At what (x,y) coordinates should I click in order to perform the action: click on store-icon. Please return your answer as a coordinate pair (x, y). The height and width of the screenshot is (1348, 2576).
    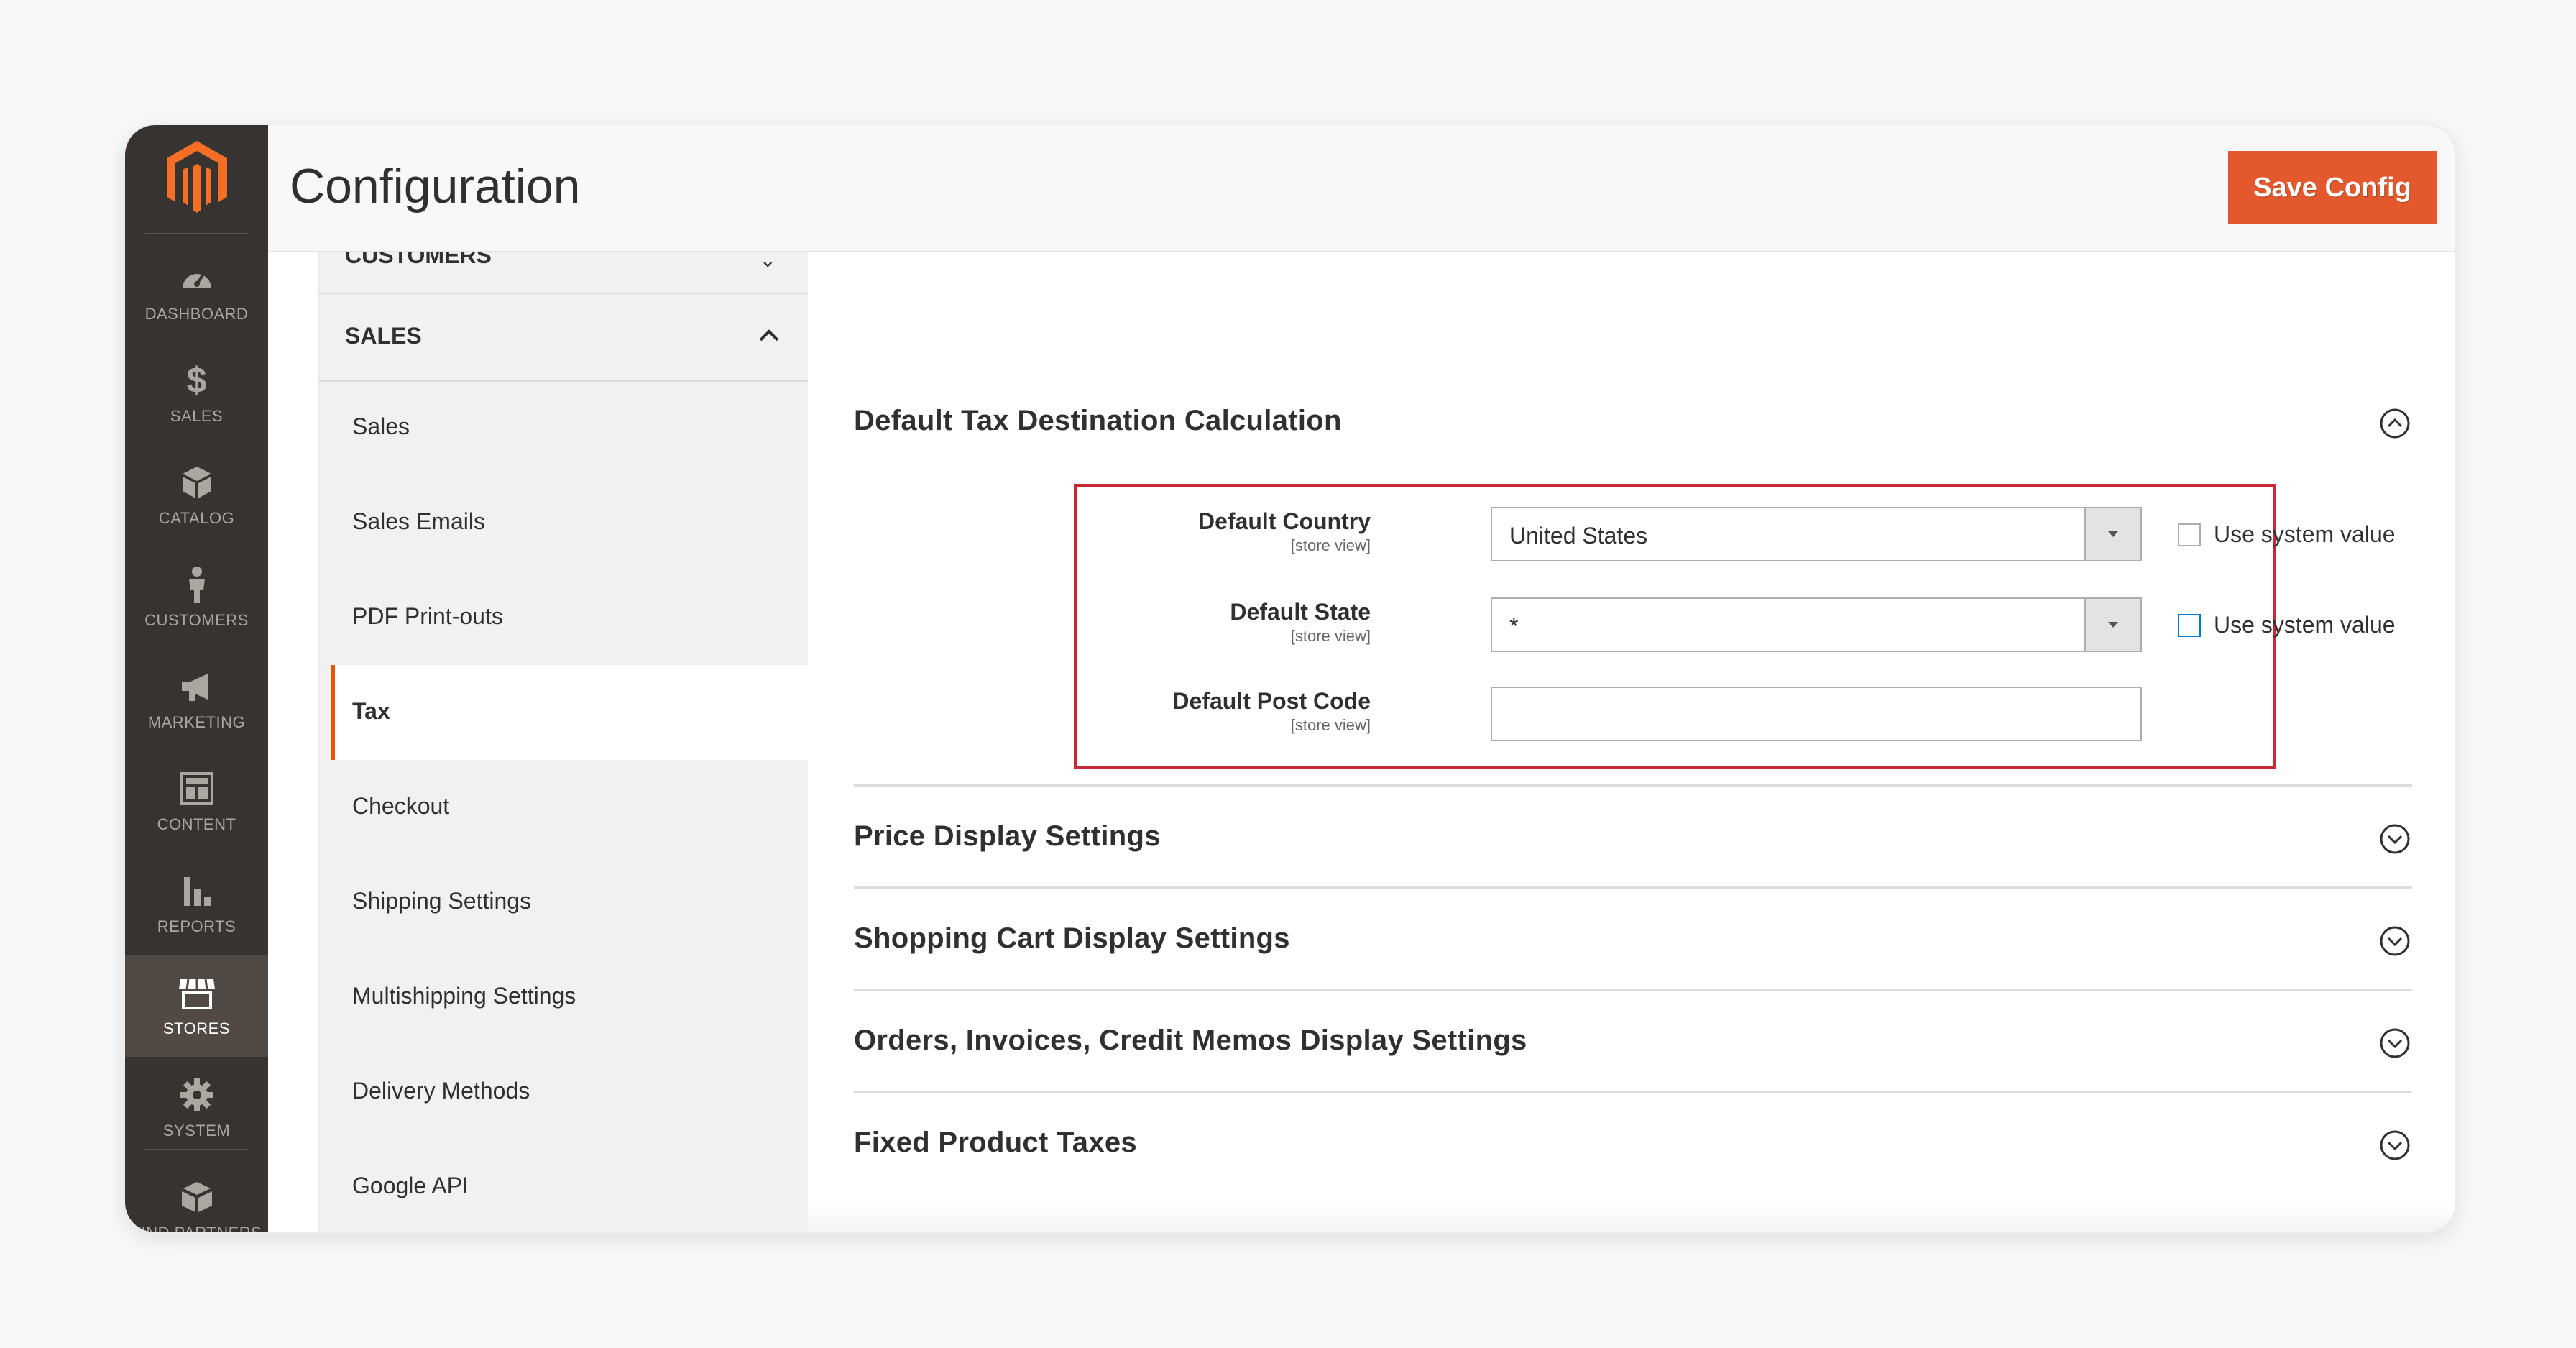
    Looking at the image, I should click on (196, 993).